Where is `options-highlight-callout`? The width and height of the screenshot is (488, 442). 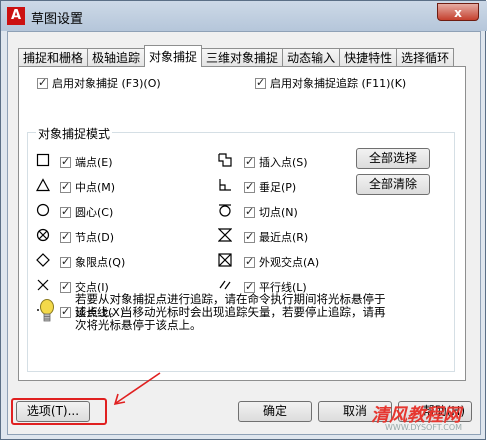 options-highlight-callout is located at coordinates (59, 411).